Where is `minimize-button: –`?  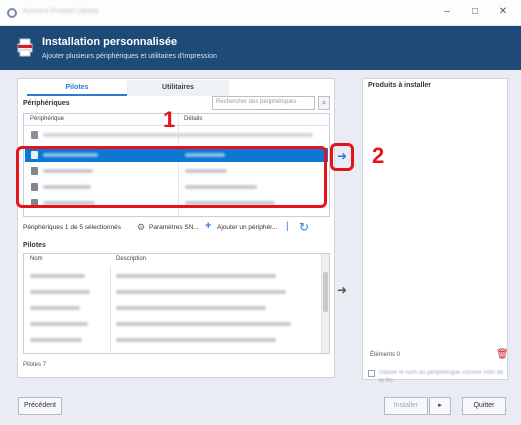
minimize-button: – is located at coordinates (447, 12).